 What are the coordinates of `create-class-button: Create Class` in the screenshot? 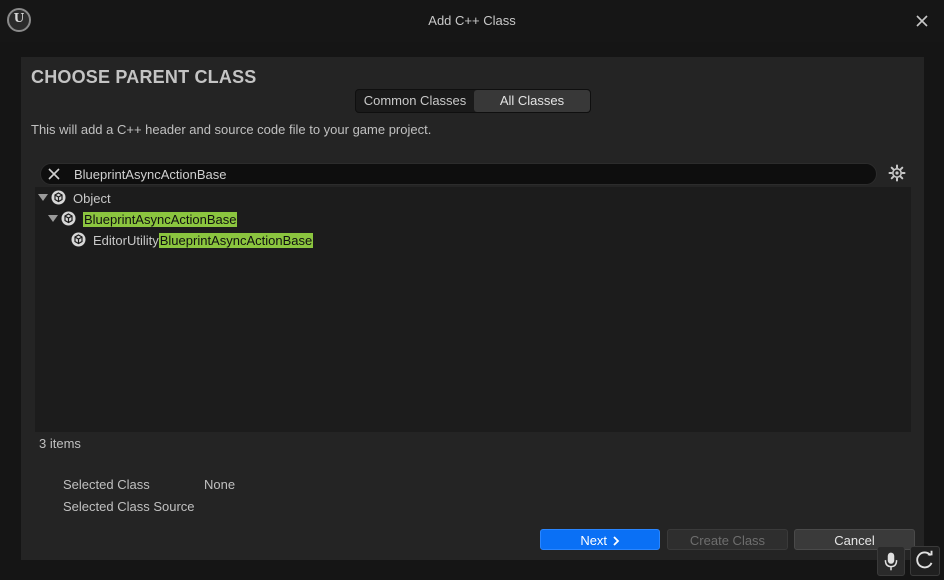 It's located at (727, 539).